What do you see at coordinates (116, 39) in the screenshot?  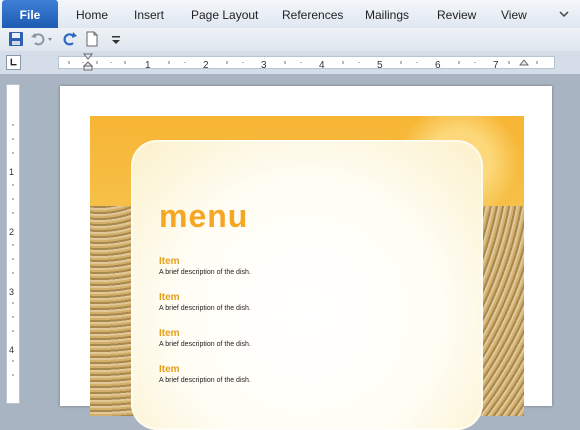 I see `customize-toolbar-icon` at bounding box center [116, 39].